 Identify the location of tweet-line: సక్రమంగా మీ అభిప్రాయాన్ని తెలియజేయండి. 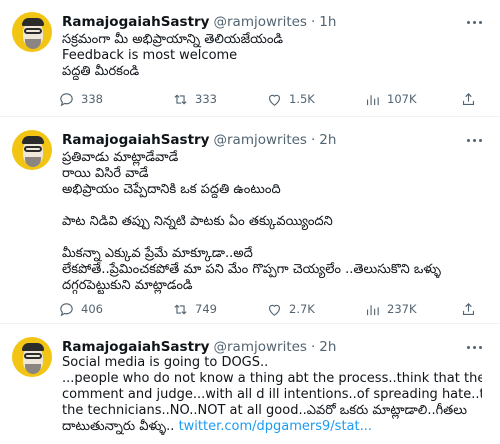
(173, 39).